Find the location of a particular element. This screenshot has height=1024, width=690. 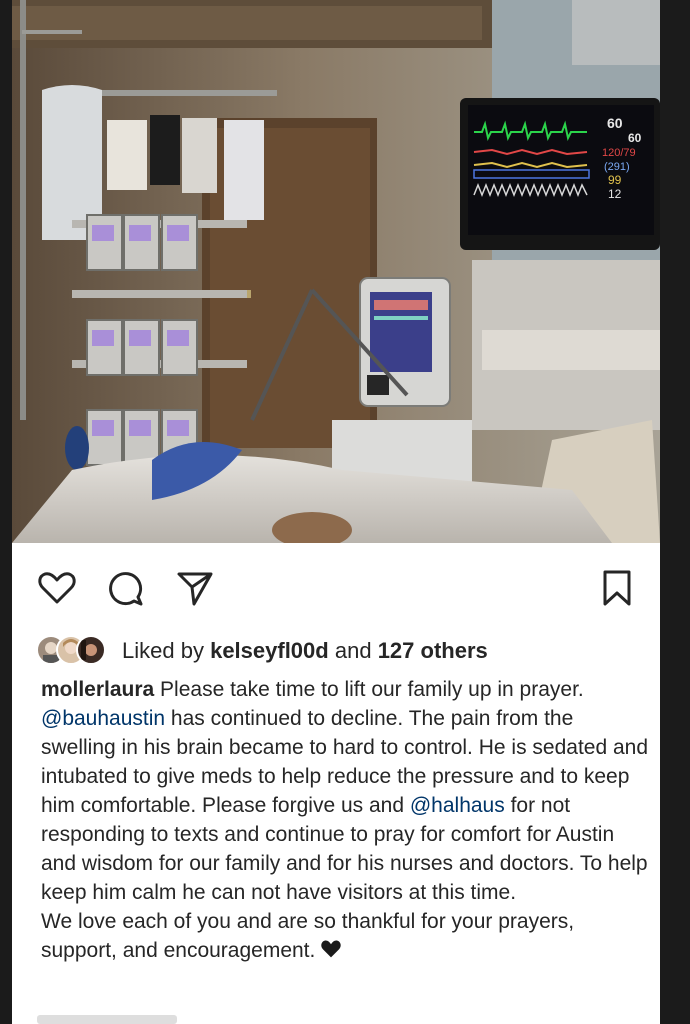

likes-connector: and is located at coordinates (353, 650).